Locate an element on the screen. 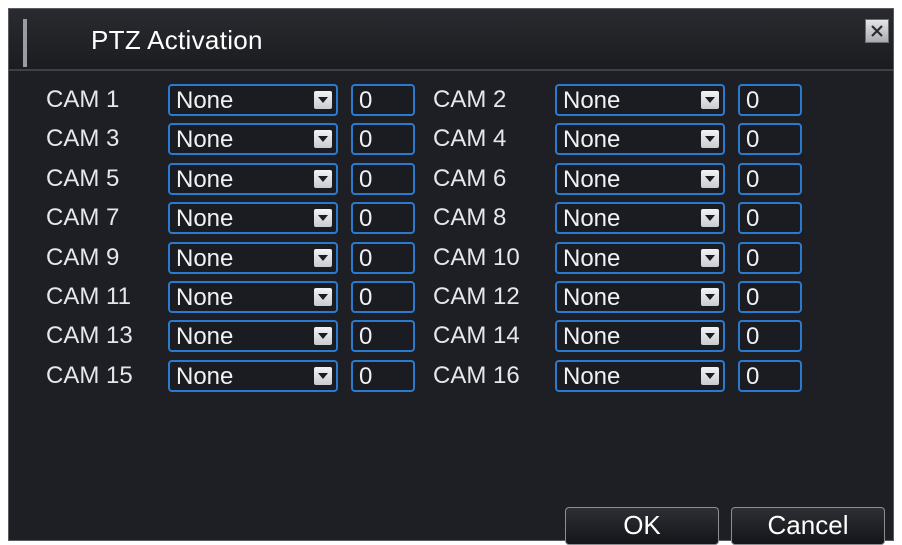  cam-label: CAM 3 is located at coordinates (83, 138).